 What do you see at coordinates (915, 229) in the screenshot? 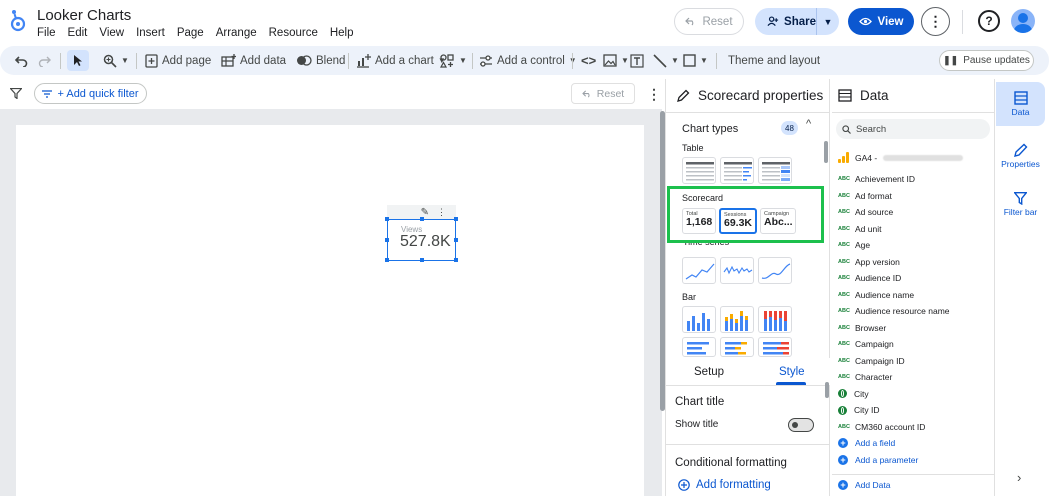
I see `field-item: ABC Ad unit` at bounding box center [915, 229].